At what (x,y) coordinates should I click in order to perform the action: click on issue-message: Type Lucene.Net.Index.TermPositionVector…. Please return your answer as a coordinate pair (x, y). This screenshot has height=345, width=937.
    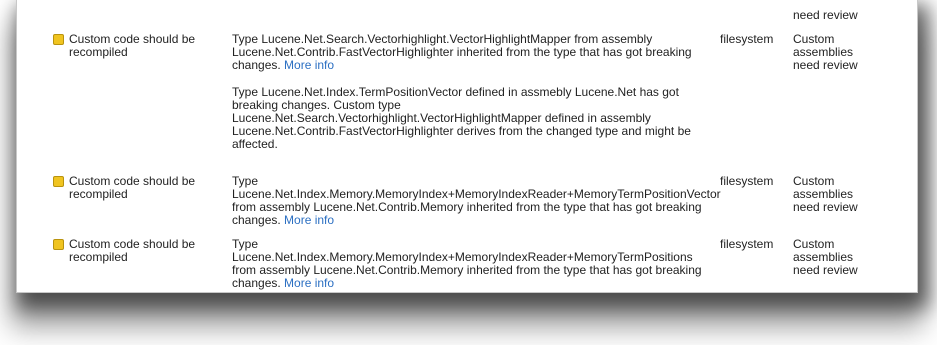
    Looking at the image, I should click on (461, 118).